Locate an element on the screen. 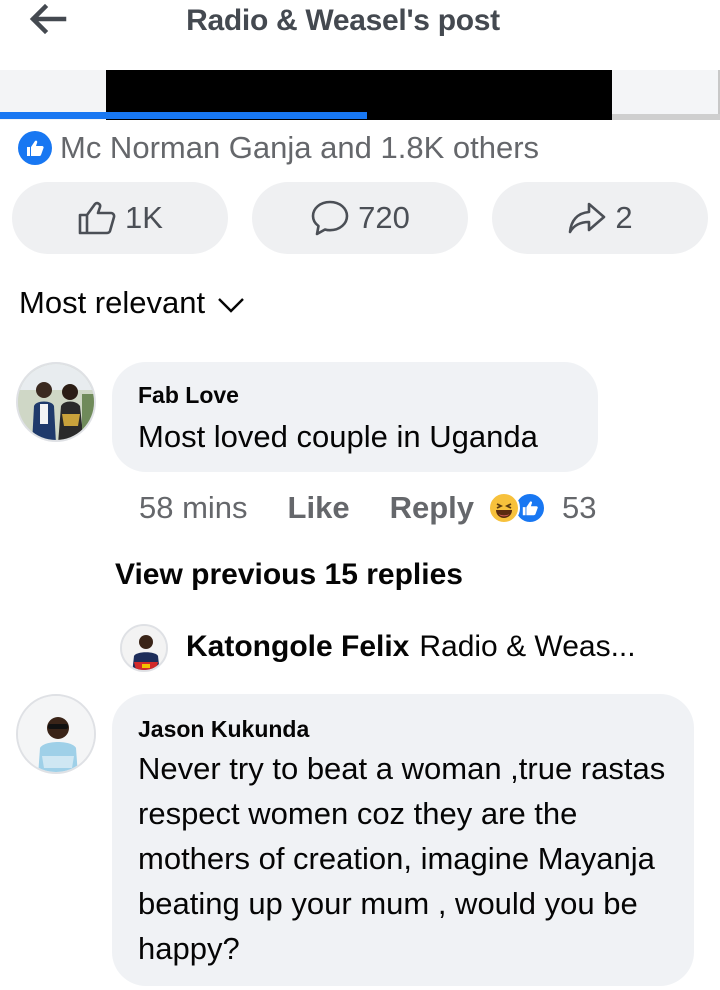 The width and height of the screenshot is (720, 990). comment-reply-button: Reply is located at coordinates (432, 508).